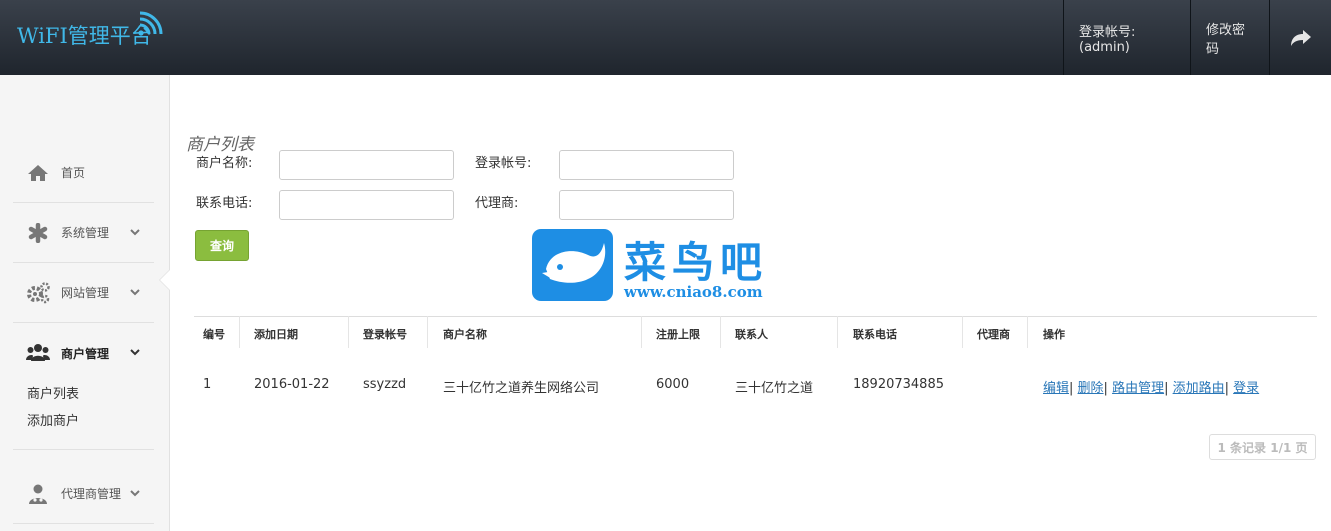  What do you see at coordinates (38, 173) in the screenshot?
I see `home-icon` at bounding box center [38, 173].